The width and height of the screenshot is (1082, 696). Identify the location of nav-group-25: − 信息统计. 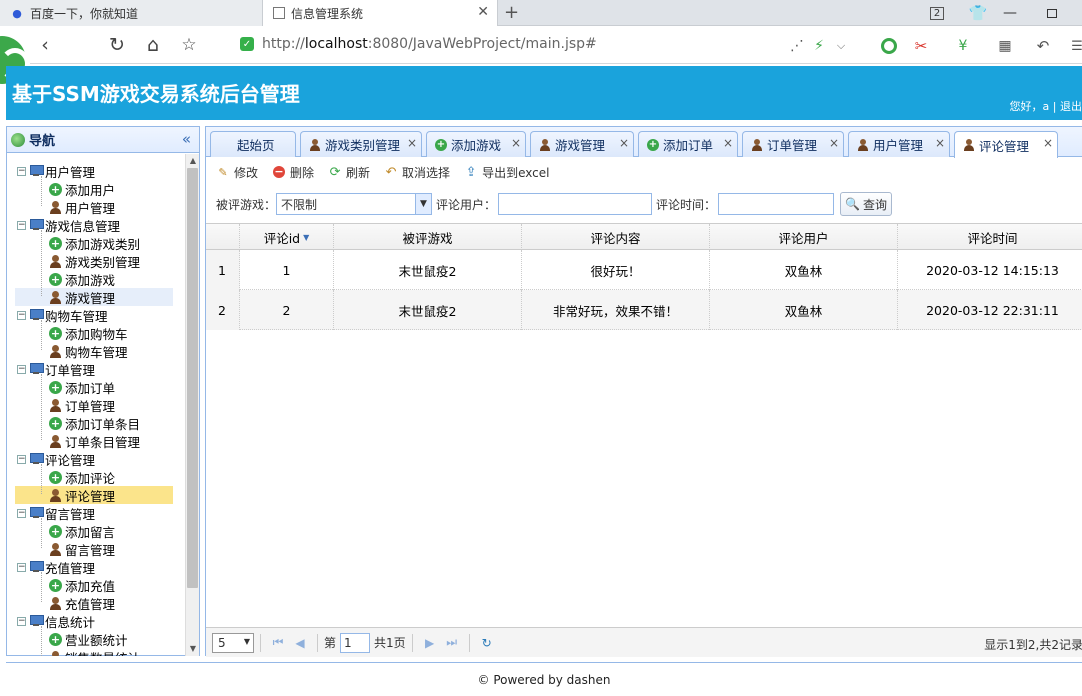
(56, 621).